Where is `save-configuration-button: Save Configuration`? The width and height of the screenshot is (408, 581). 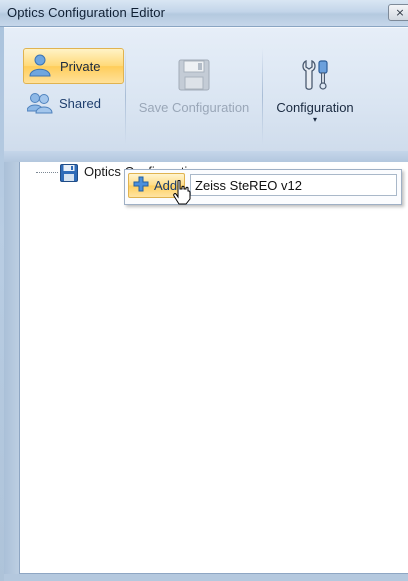 save-configuration-button: Save Configuration is located at coordinates (194, 98).